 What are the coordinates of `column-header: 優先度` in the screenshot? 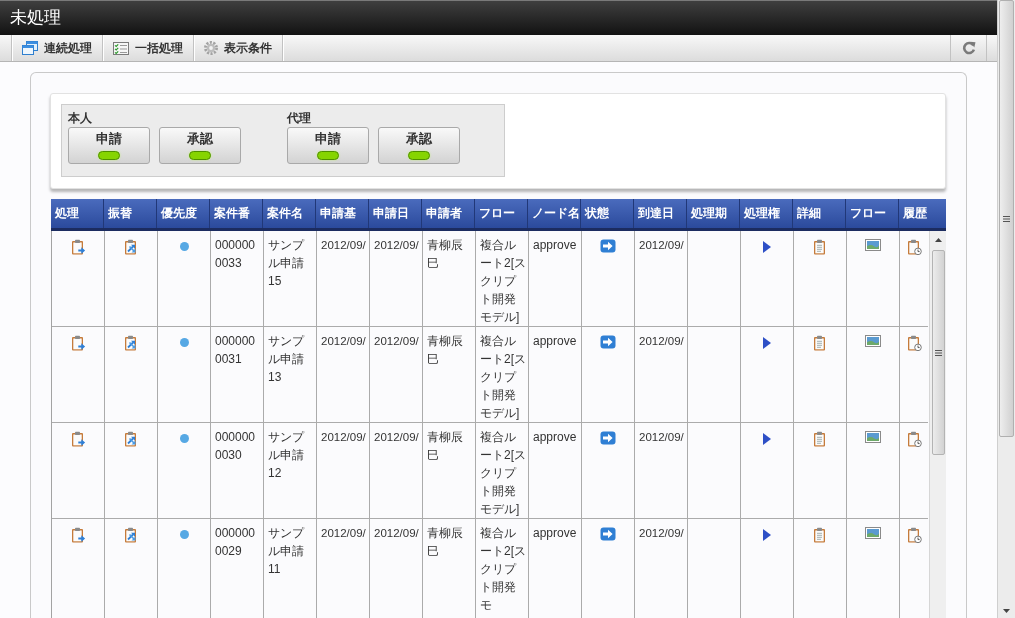 It's located at (183, 213).